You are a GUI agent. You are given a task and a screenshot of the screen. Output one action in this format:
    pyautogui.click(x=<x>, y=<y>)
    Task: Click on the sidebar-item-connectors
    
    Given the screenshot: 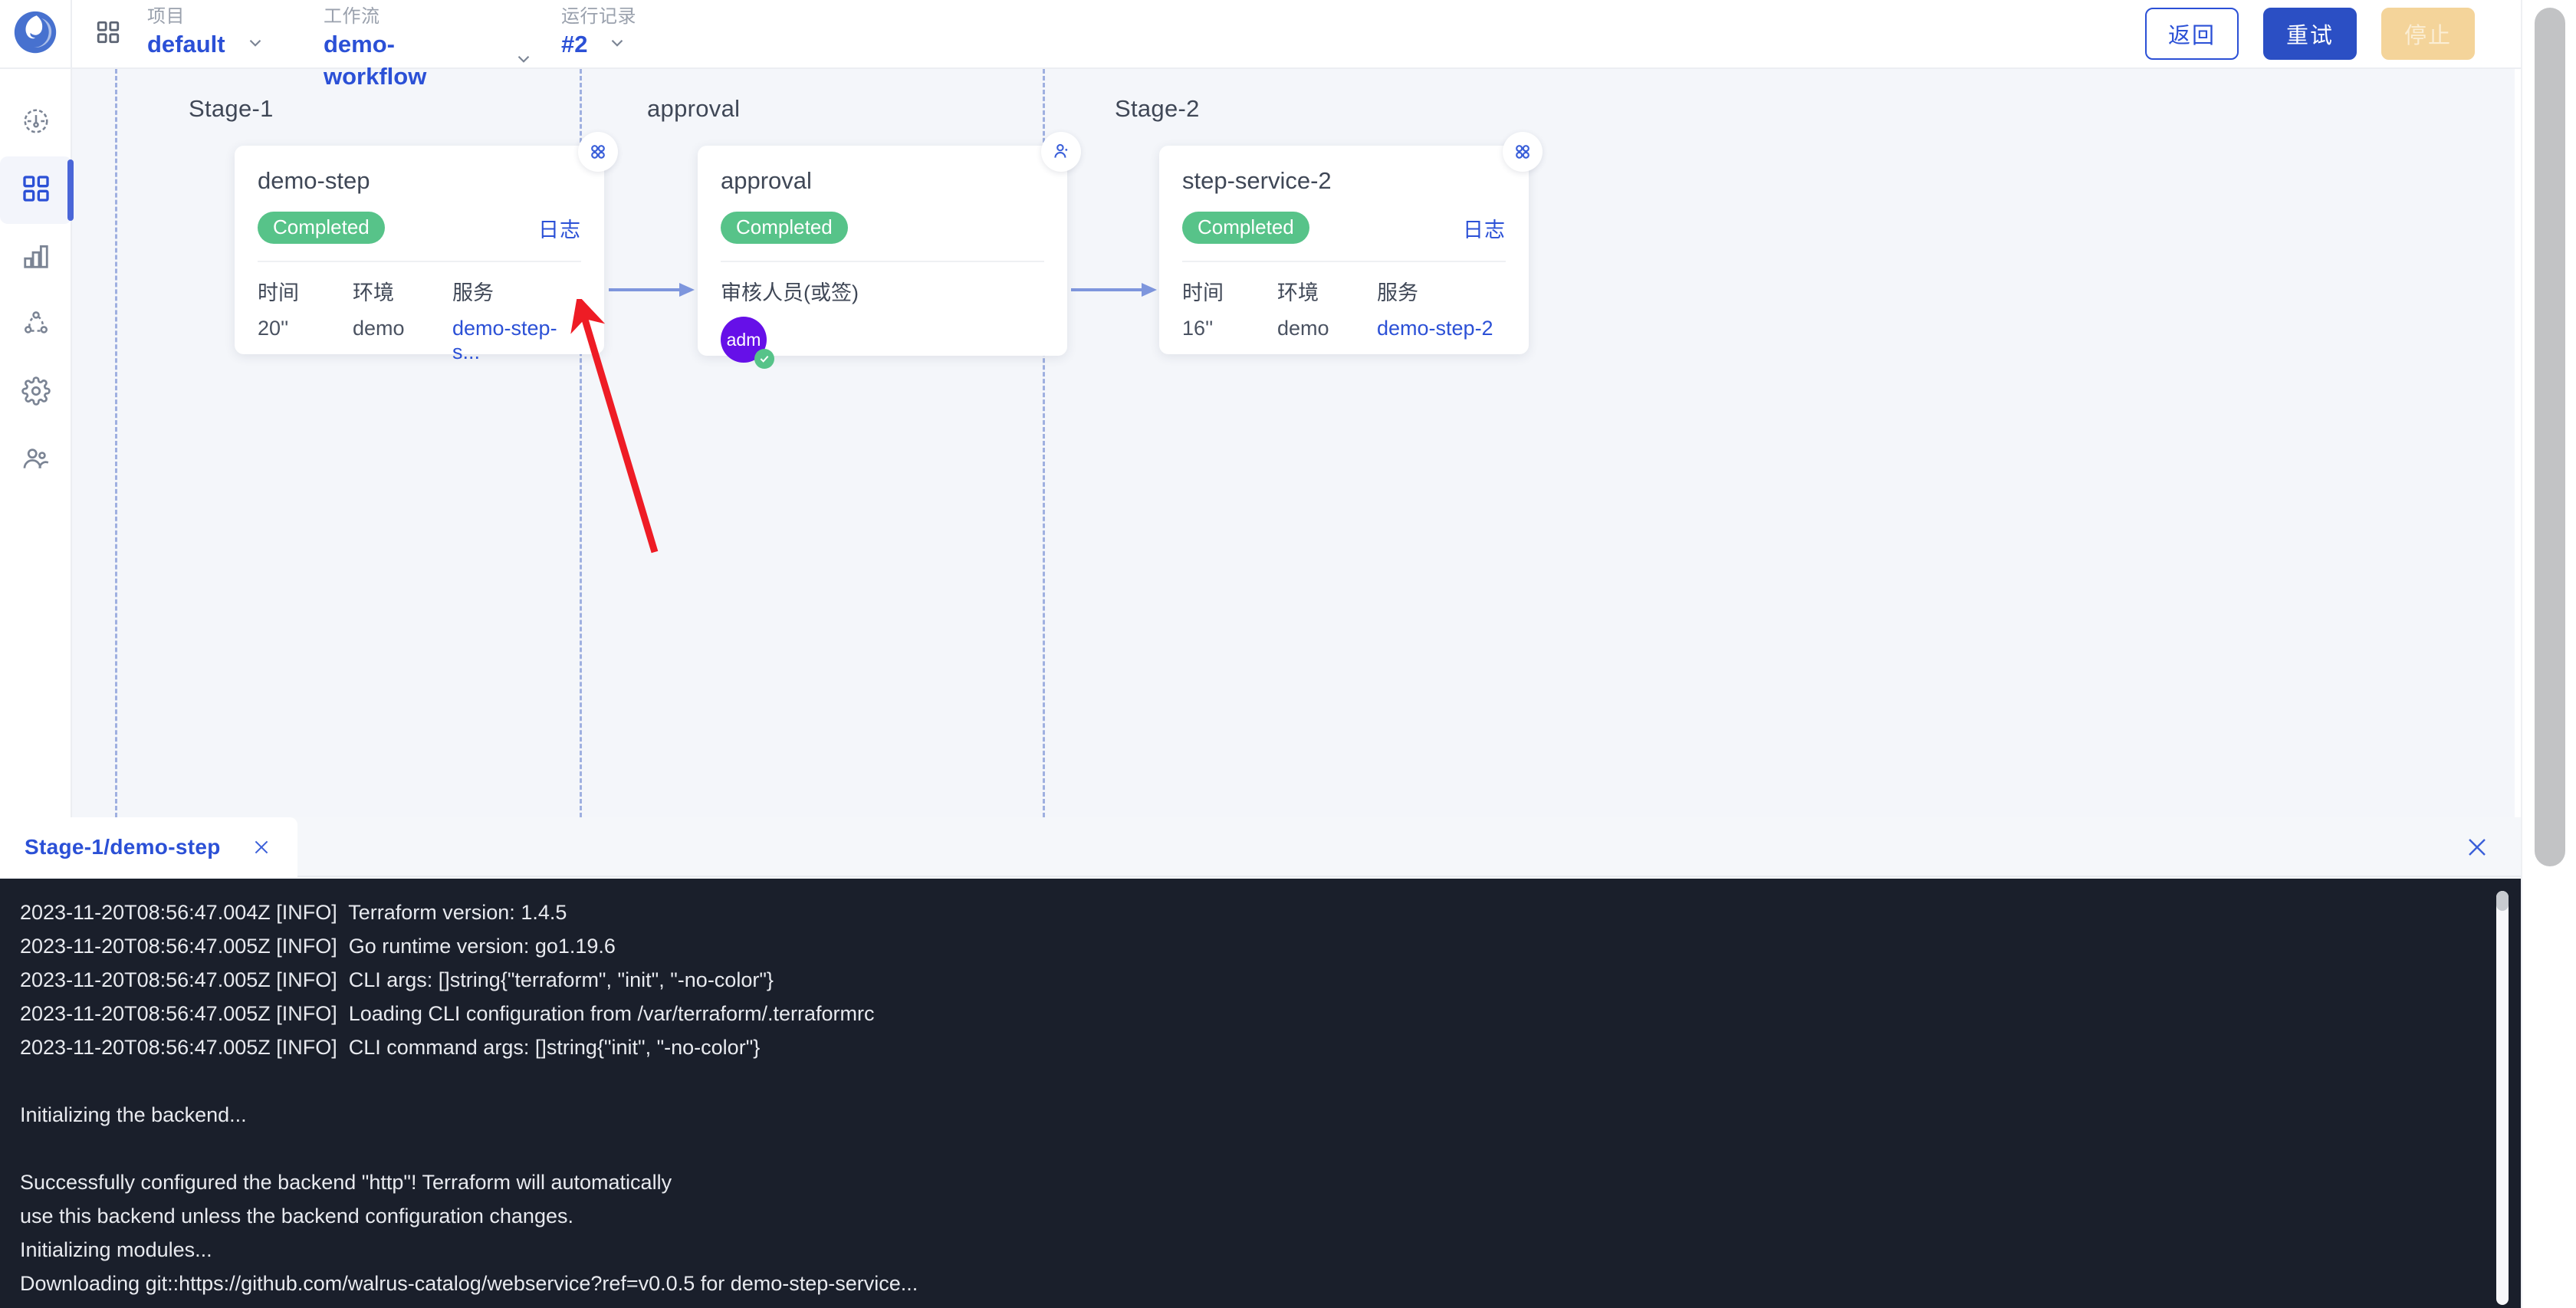 What is the action you would take?
    pyautogui.click(x=36, y=325)
    